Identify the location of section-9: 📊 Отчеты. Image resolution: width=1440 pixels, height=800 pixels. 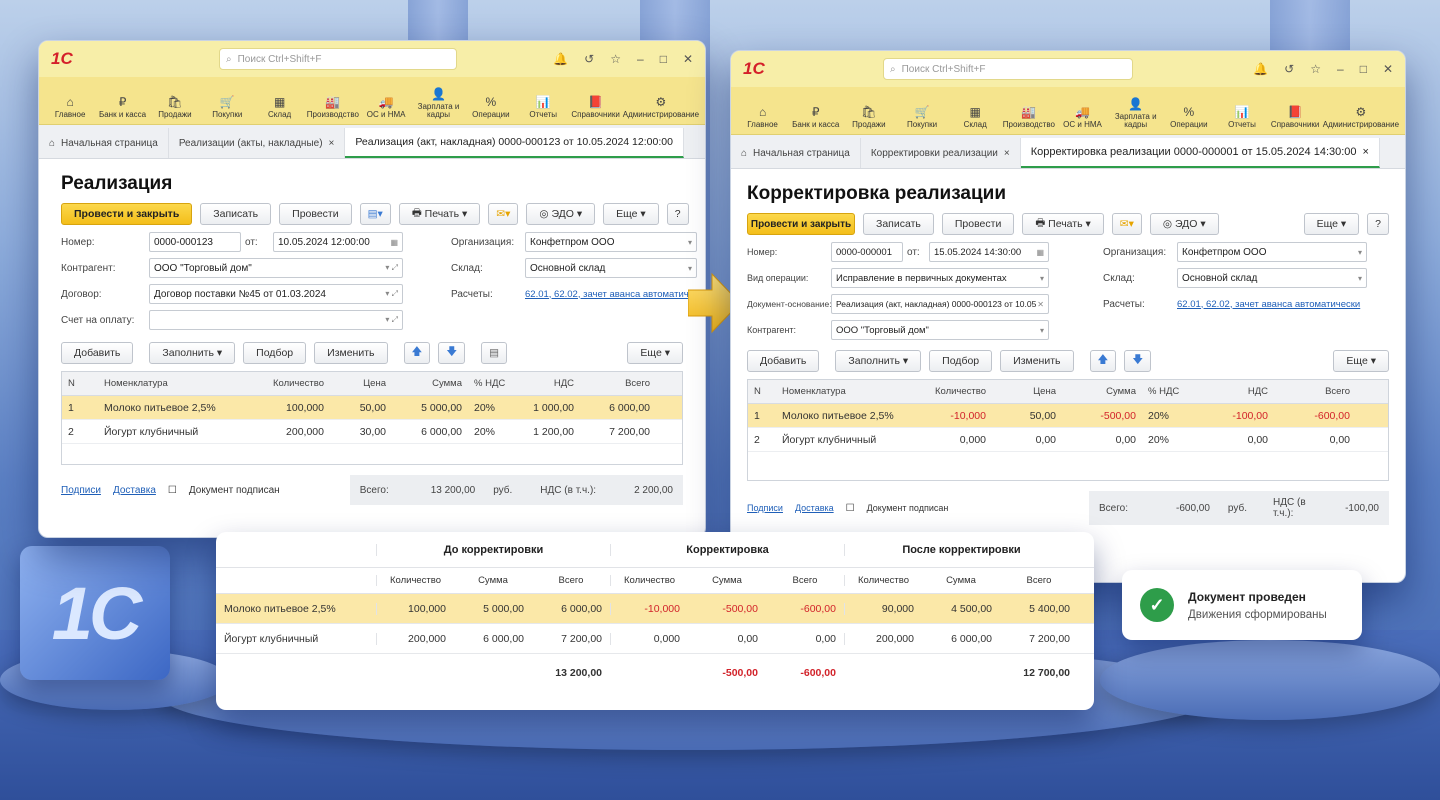
(1241, 117).